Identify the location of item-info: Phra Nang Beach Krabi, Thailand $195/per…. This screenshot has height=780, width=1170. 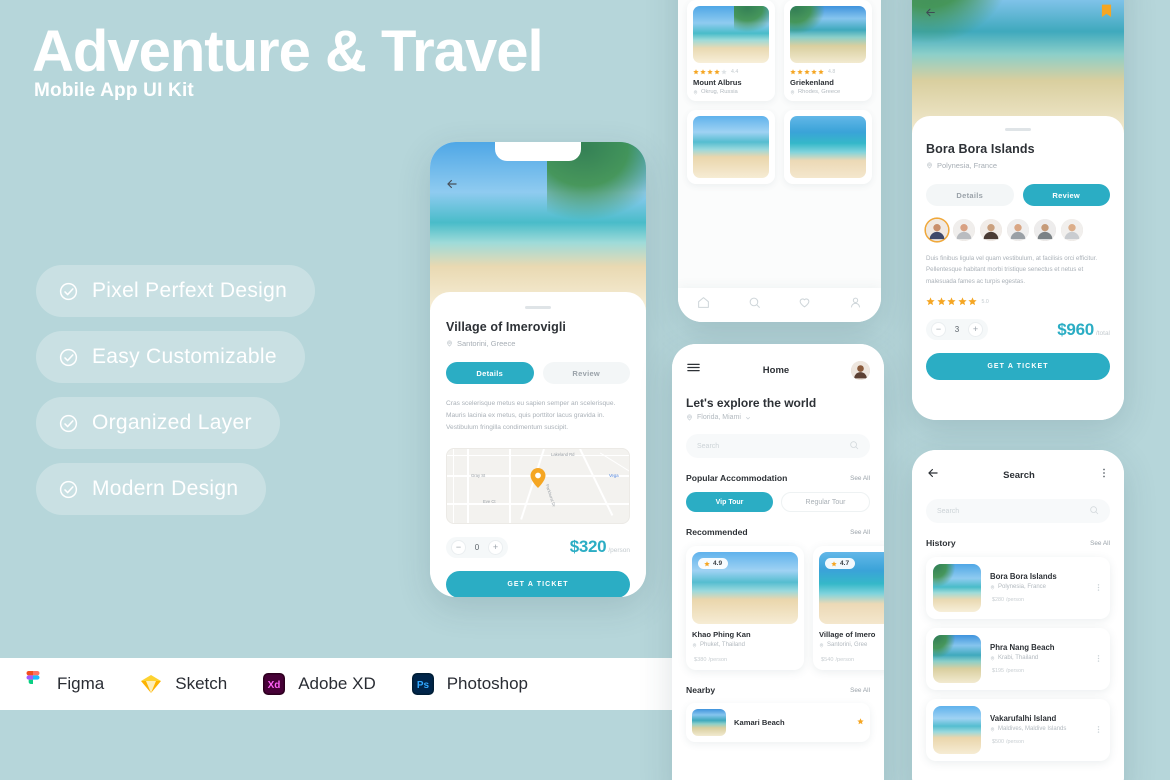
(1022, 659).